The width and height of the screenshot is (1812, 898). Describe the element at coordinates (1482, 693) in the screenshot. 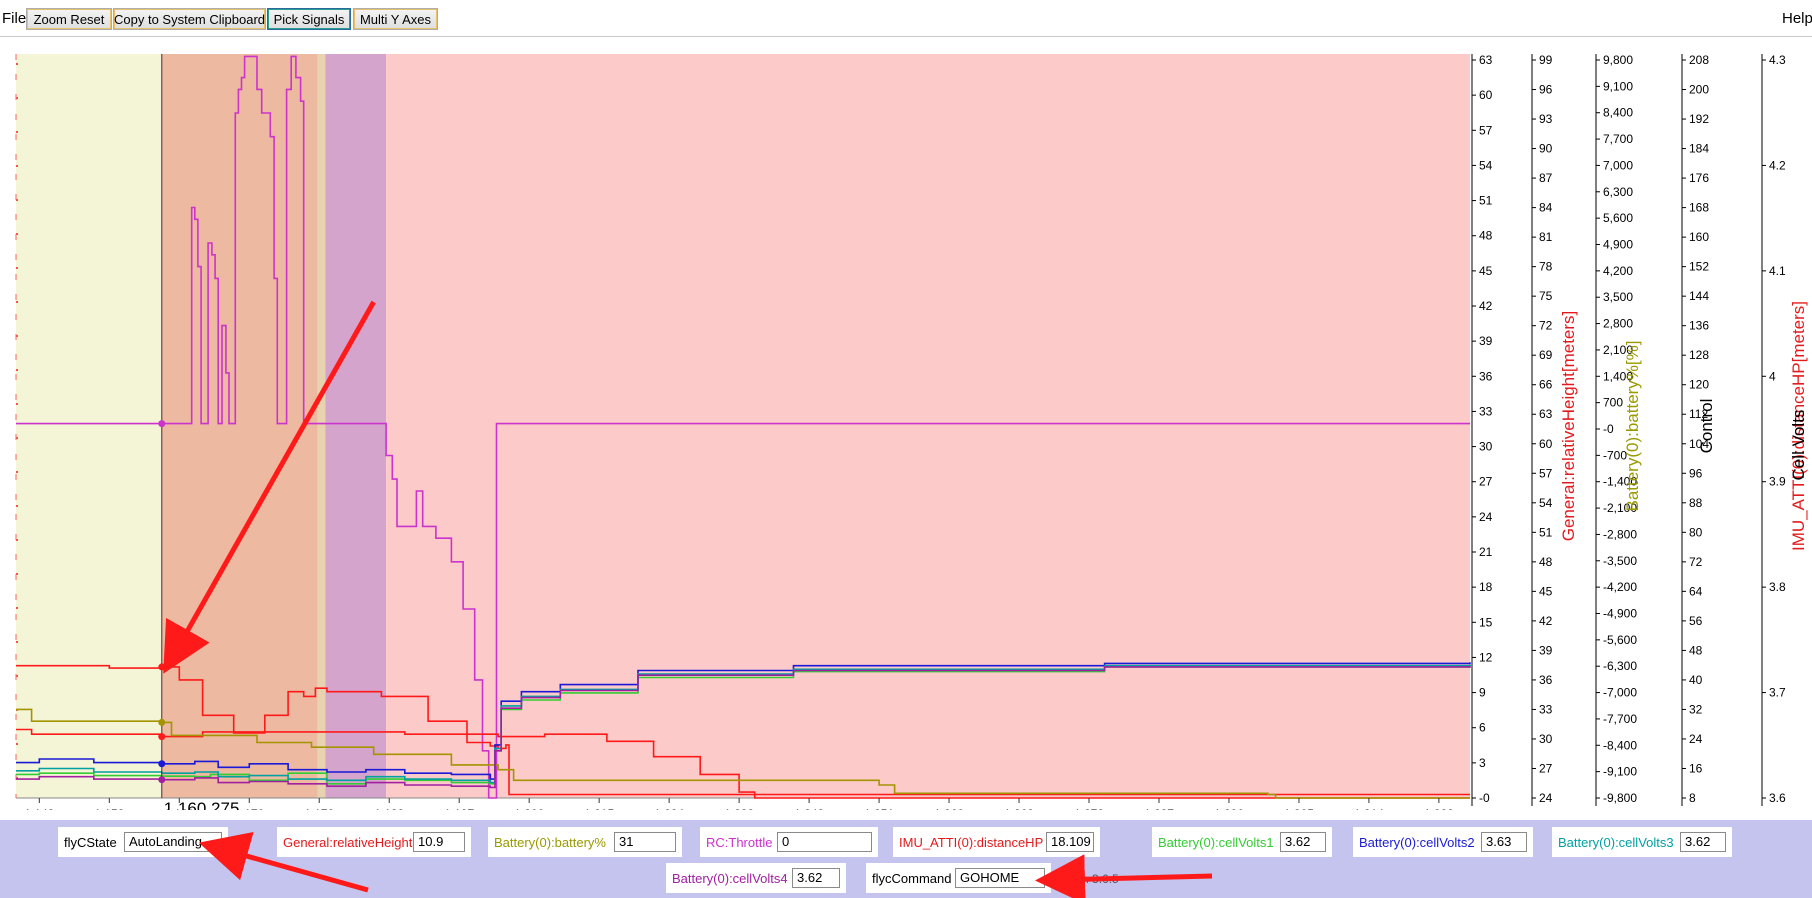

I see `y-tick-label: 9` at that location.